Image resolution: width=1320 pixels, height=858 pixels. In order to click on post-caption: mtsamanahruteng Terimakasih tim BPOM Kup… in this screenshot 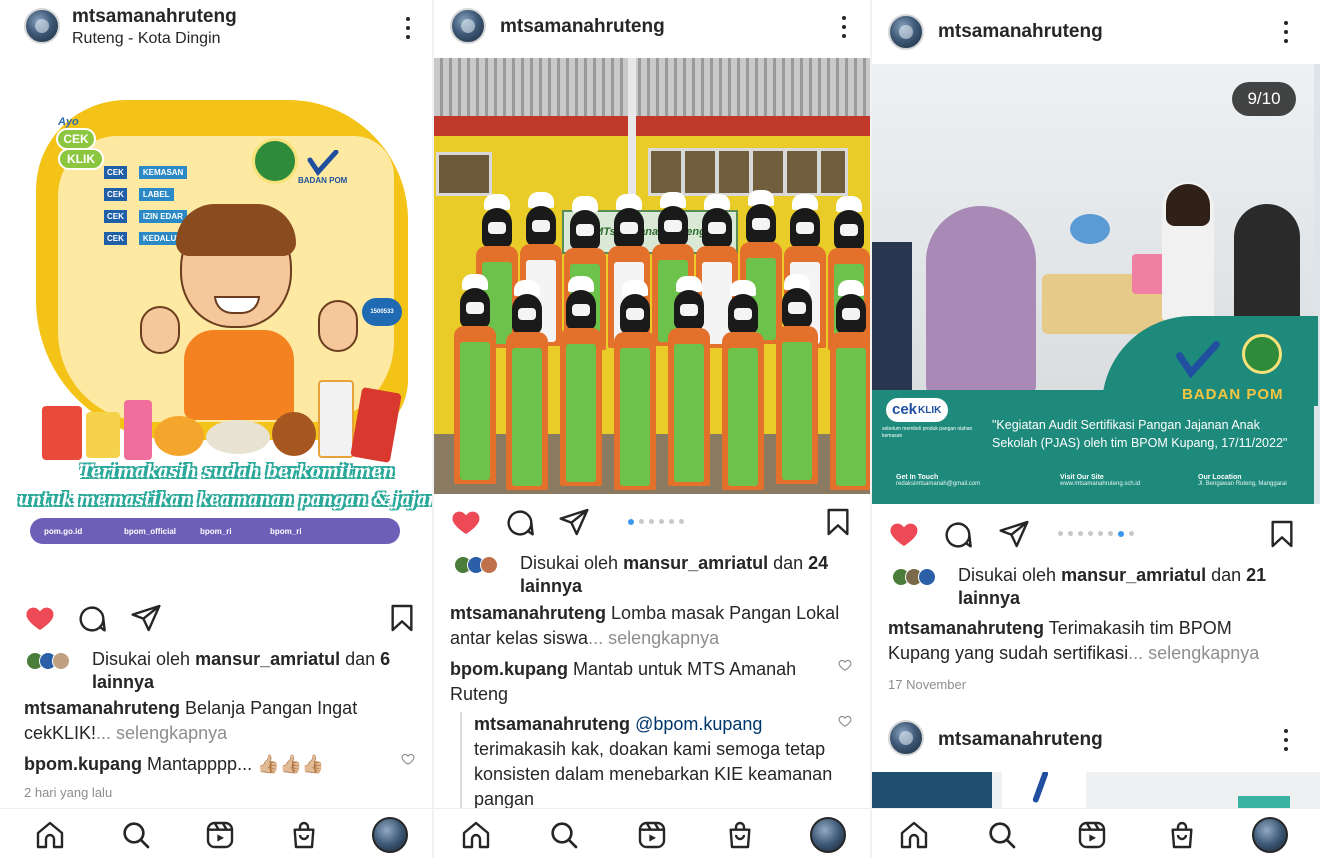, I will do `click(1093, 641)`.